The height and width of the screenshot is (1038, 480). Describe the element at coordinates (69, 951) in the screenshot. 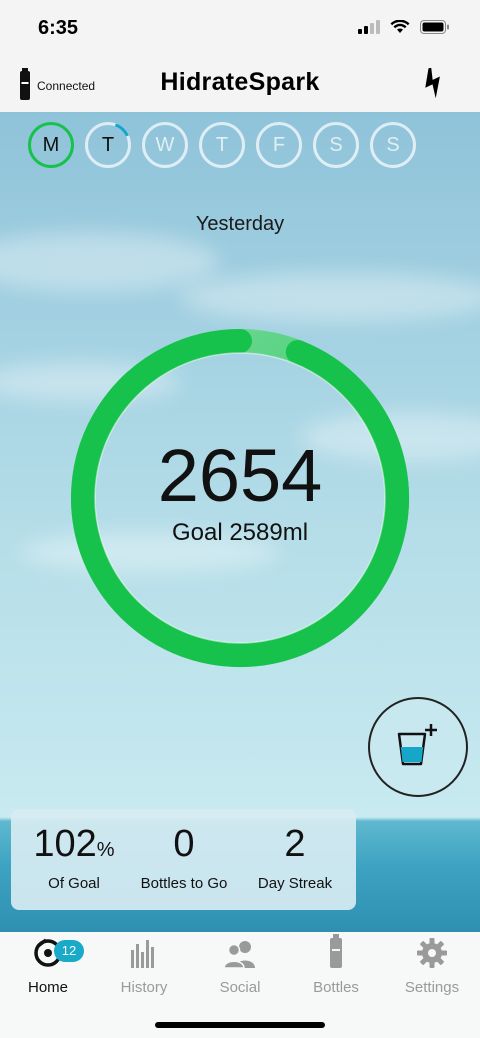

I see `notification-badge: 12` at that location.